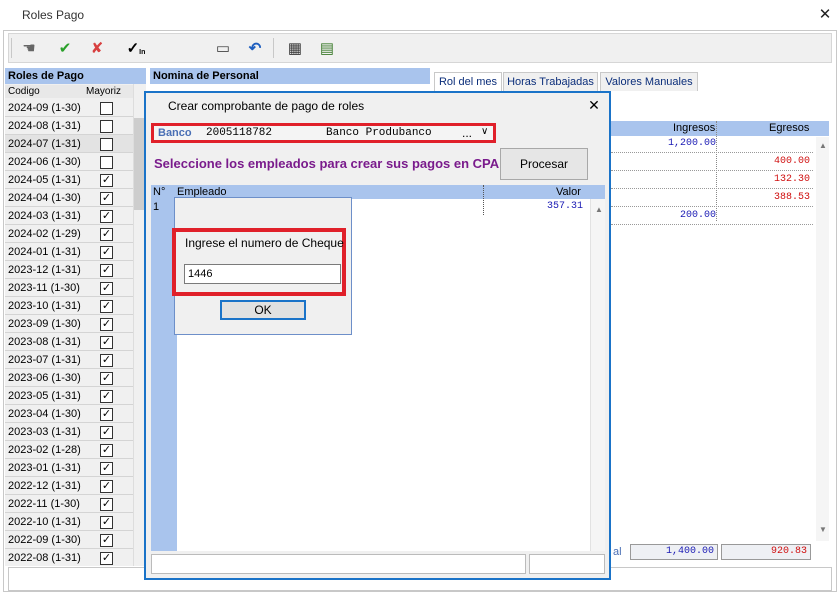 The height and width of the screenshot is (595, 840). I want to click on list-item: 2024-02 (1-29) ✓, so click(69, 234).